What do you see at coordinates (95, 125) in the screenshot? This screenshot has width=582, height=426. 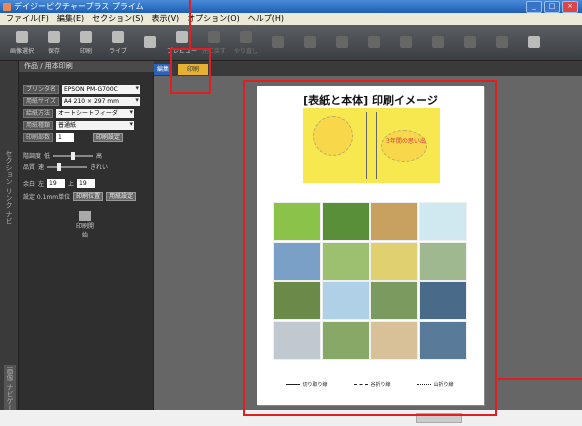 I see `paper-type-select: 普通紙` at bounding box center [95, 125].